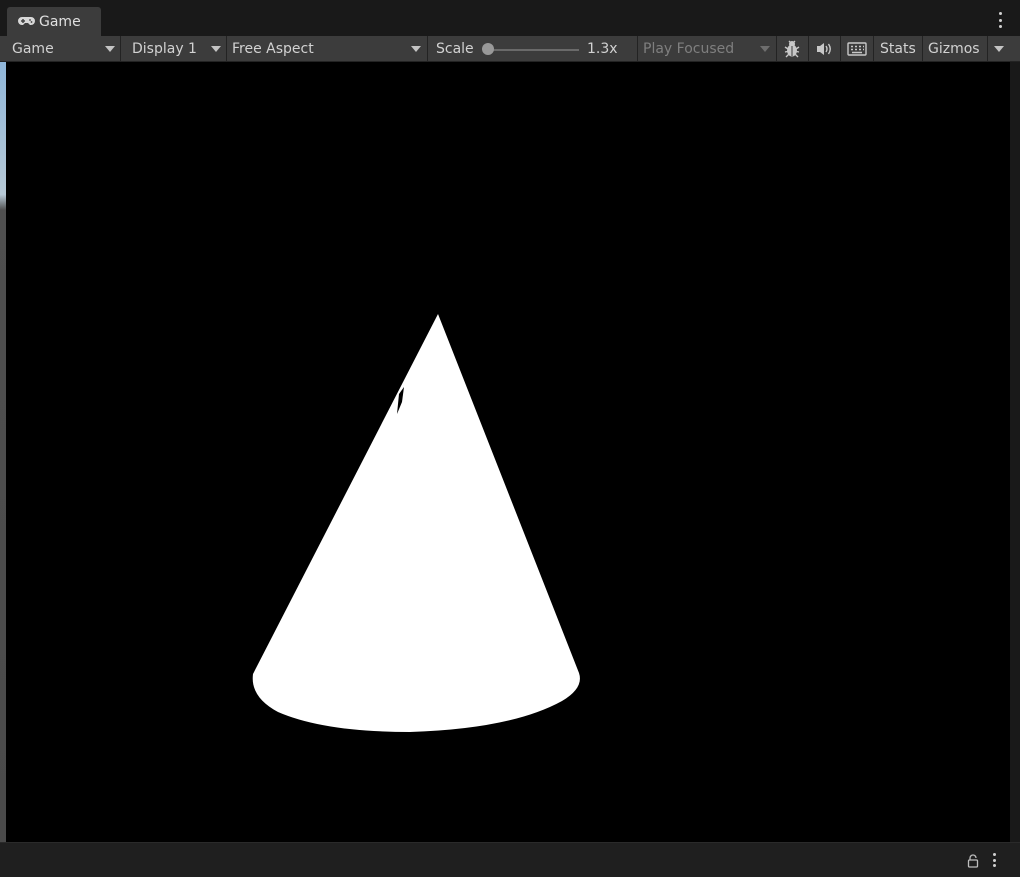 This screenshot has width=1020, height=877. What do you see at coordinates (602, 48) in the screenshot?
I see `scale-value: 1.3x` at bounding box center [602, 48].